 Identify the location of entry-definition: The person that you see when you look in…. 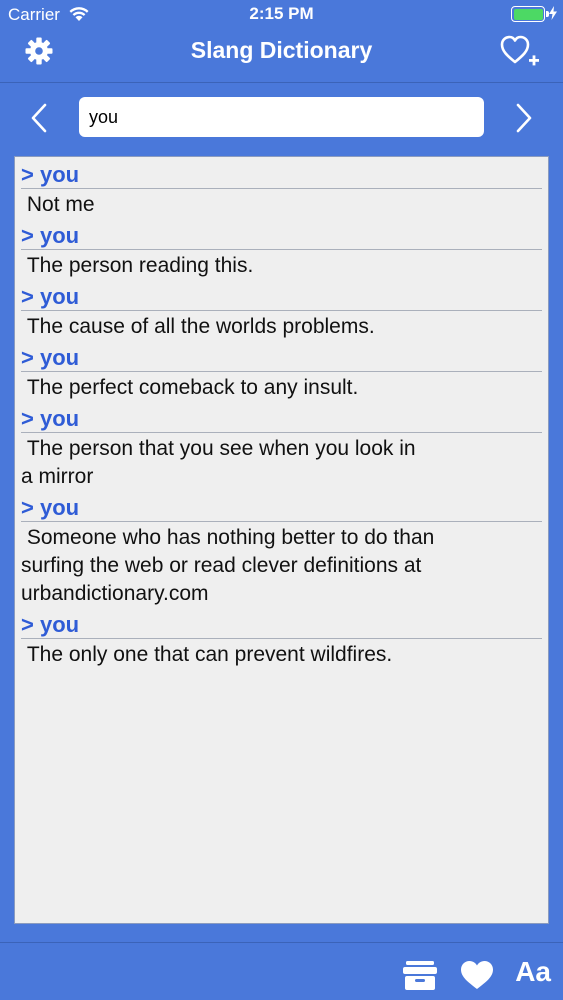
(218, 462).